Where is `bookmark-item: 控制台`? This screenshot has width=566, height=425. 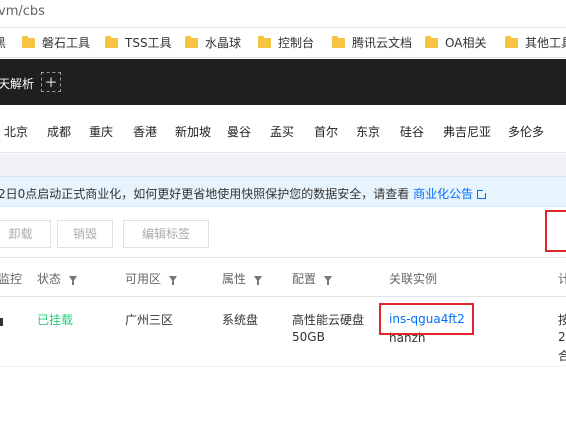
bookmark-item: 控制台 is located at coordinates (286, 43).